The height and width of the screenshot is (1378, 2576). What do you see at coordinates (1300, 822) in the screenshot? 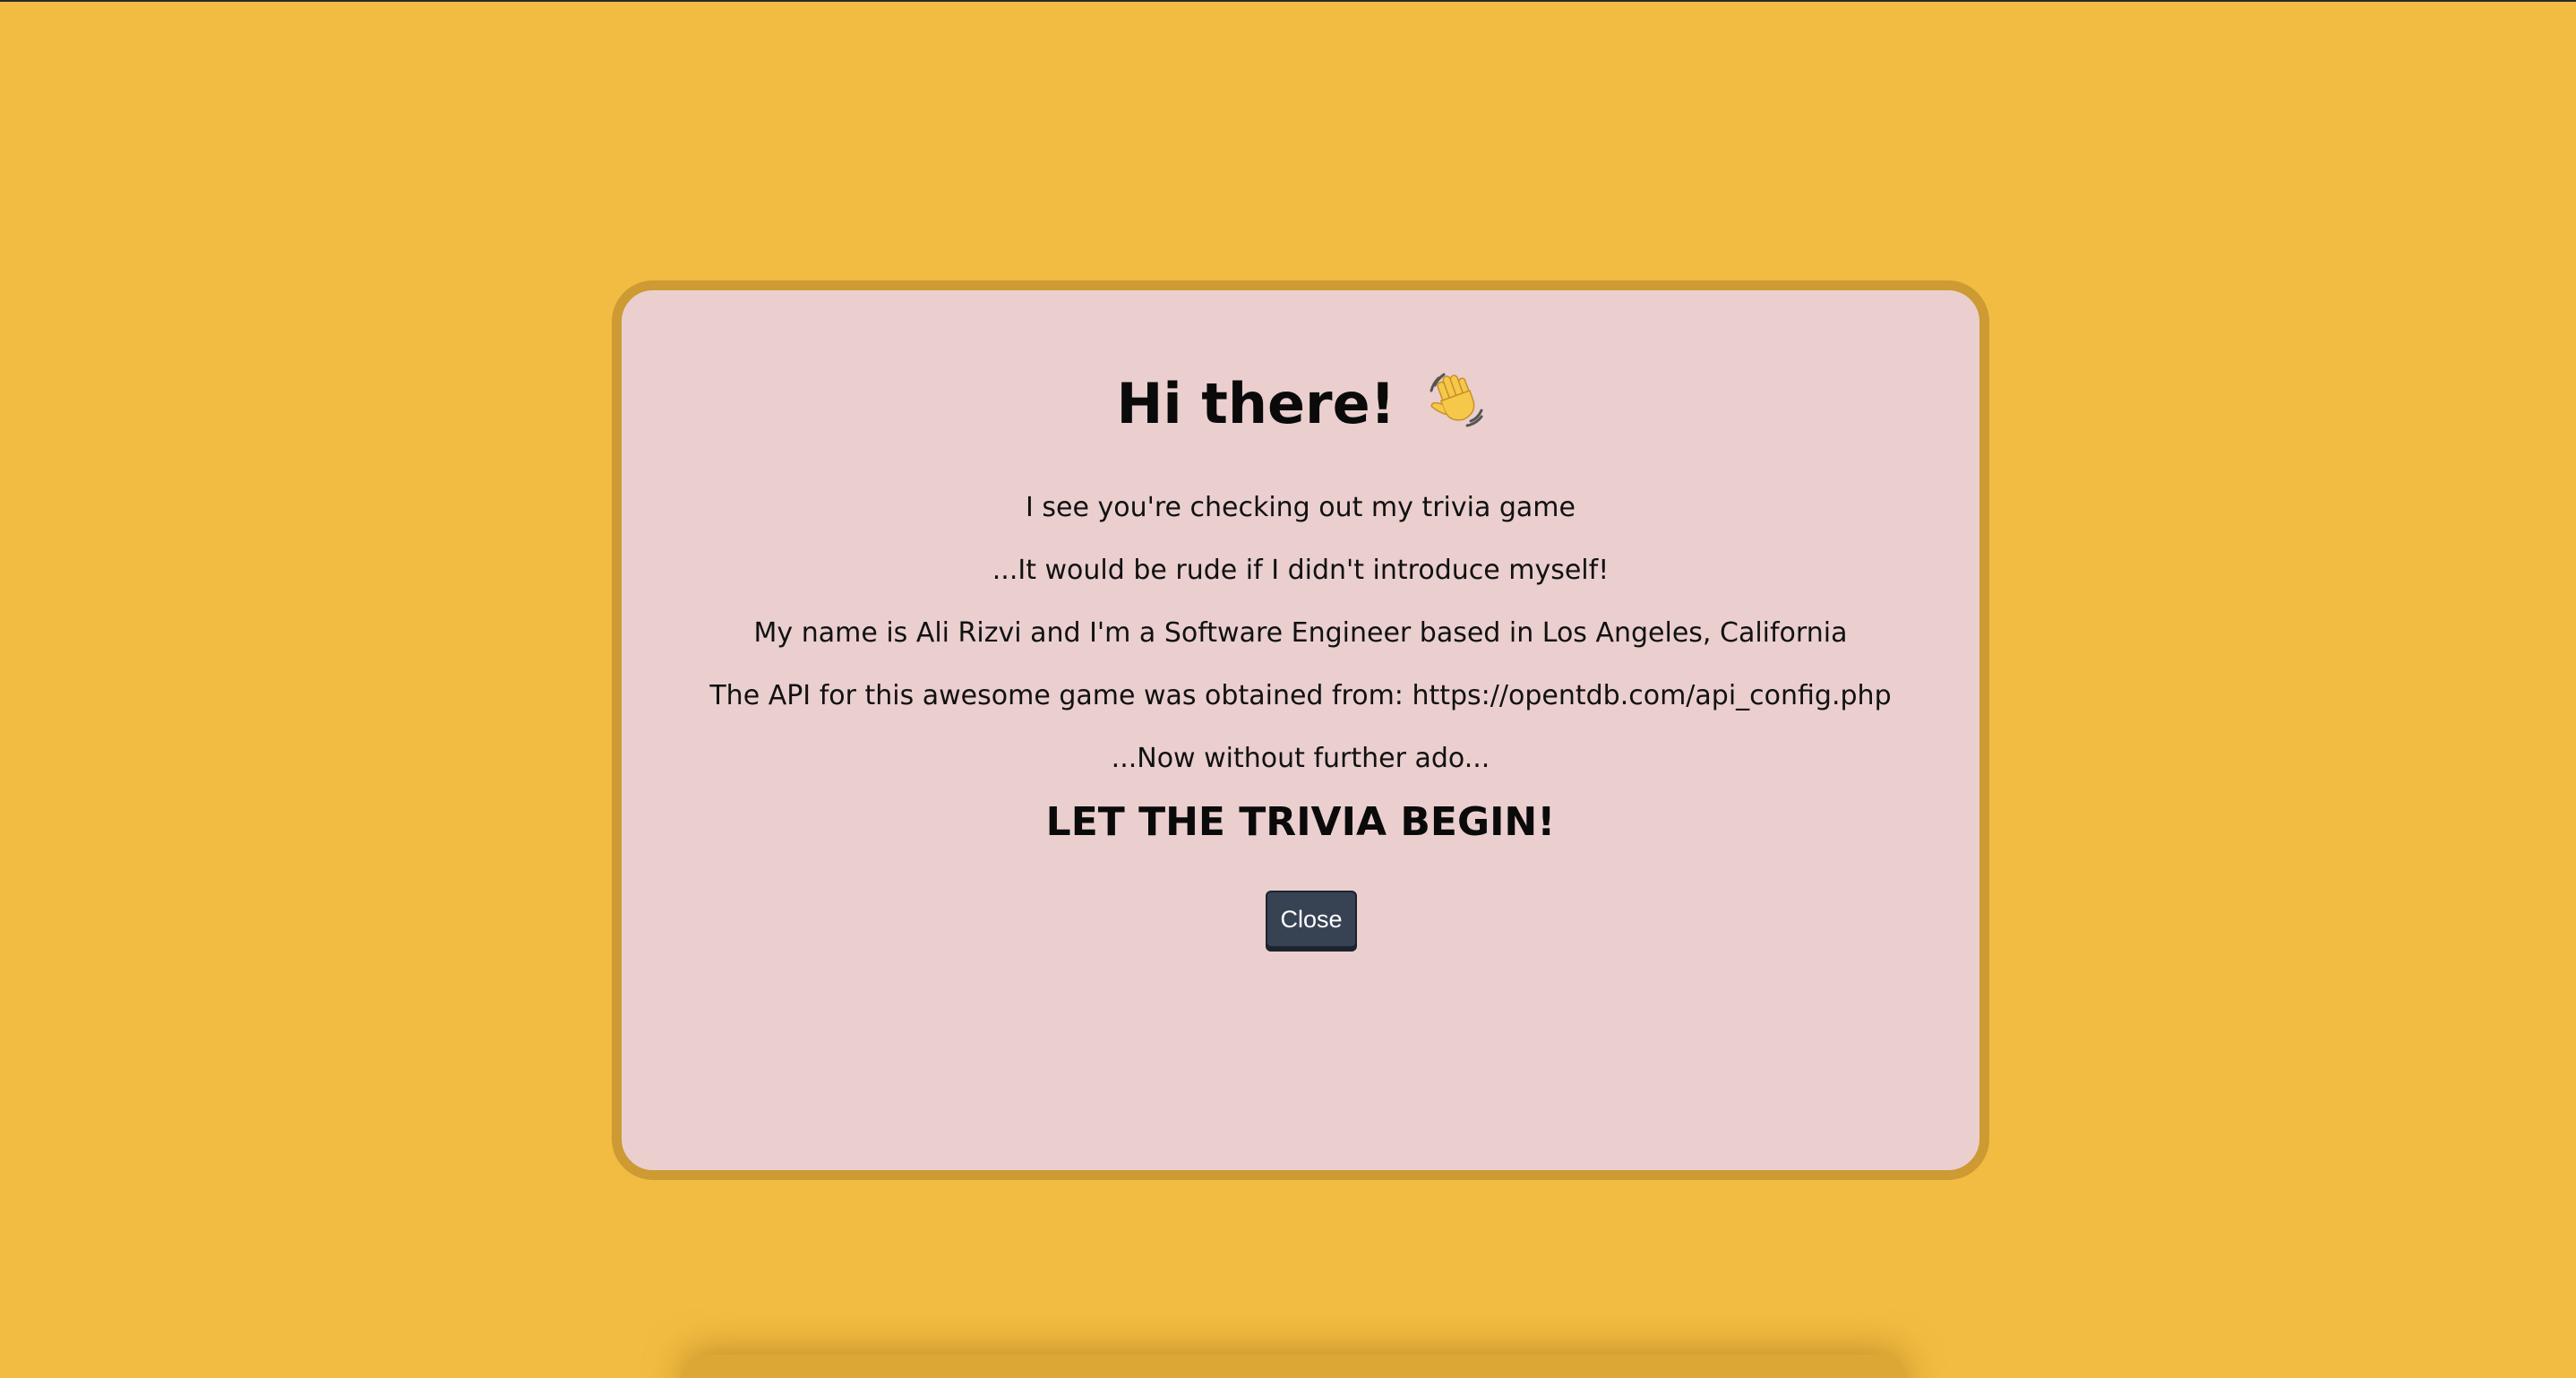
I see `begin-heading: LET THE TRIVIA BEGIN!` at bounding box center [1300, 822].